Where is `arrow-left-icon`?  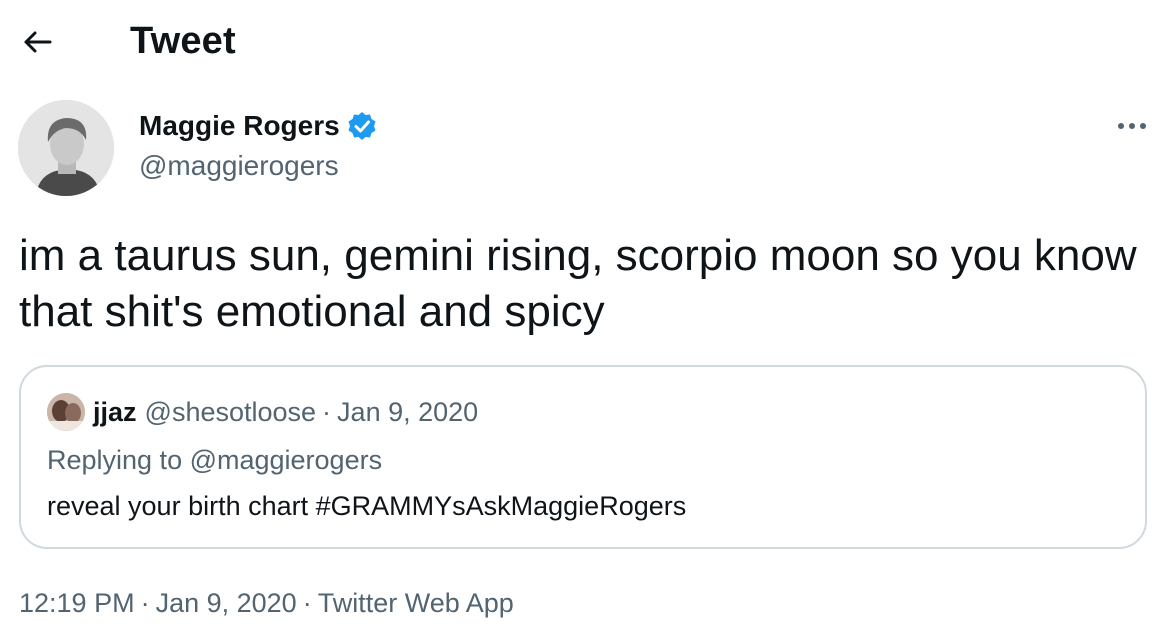 arrow-left-icon is located at coordinates (38, 42).